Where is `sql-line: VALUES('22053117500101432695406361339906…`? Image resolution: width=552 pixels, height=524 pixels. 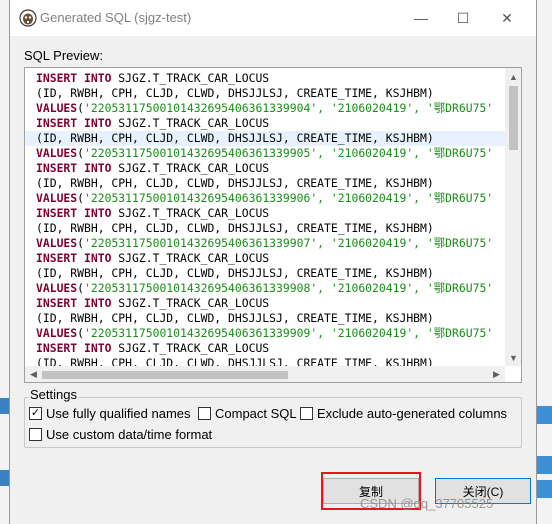 sql-line: VALUES('22053117500101432695406361339906… is located at coordinates (265, 198).